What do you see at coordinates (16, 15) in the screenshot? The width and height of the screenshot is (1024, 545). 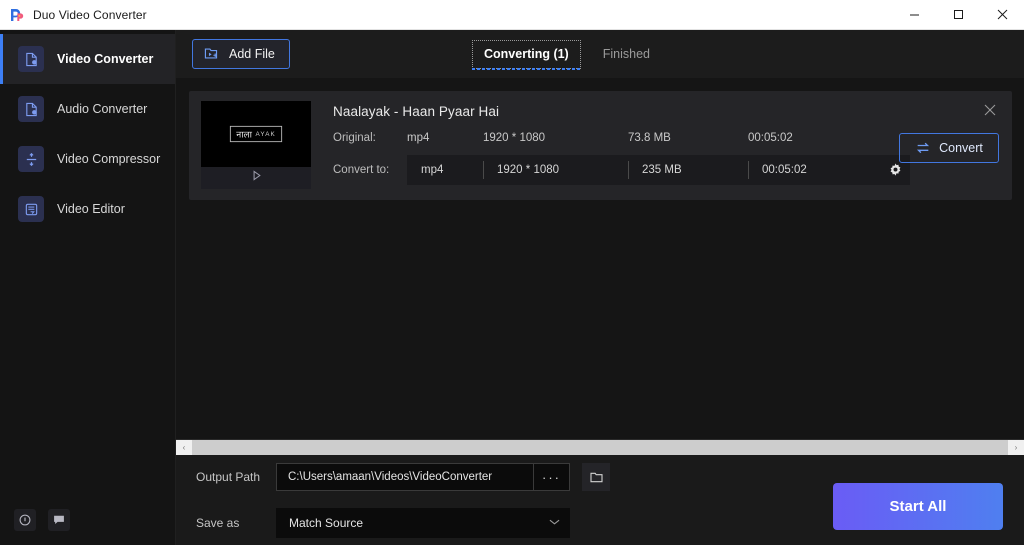 I see `duo-app-icon` at bounding box center [16, 15].